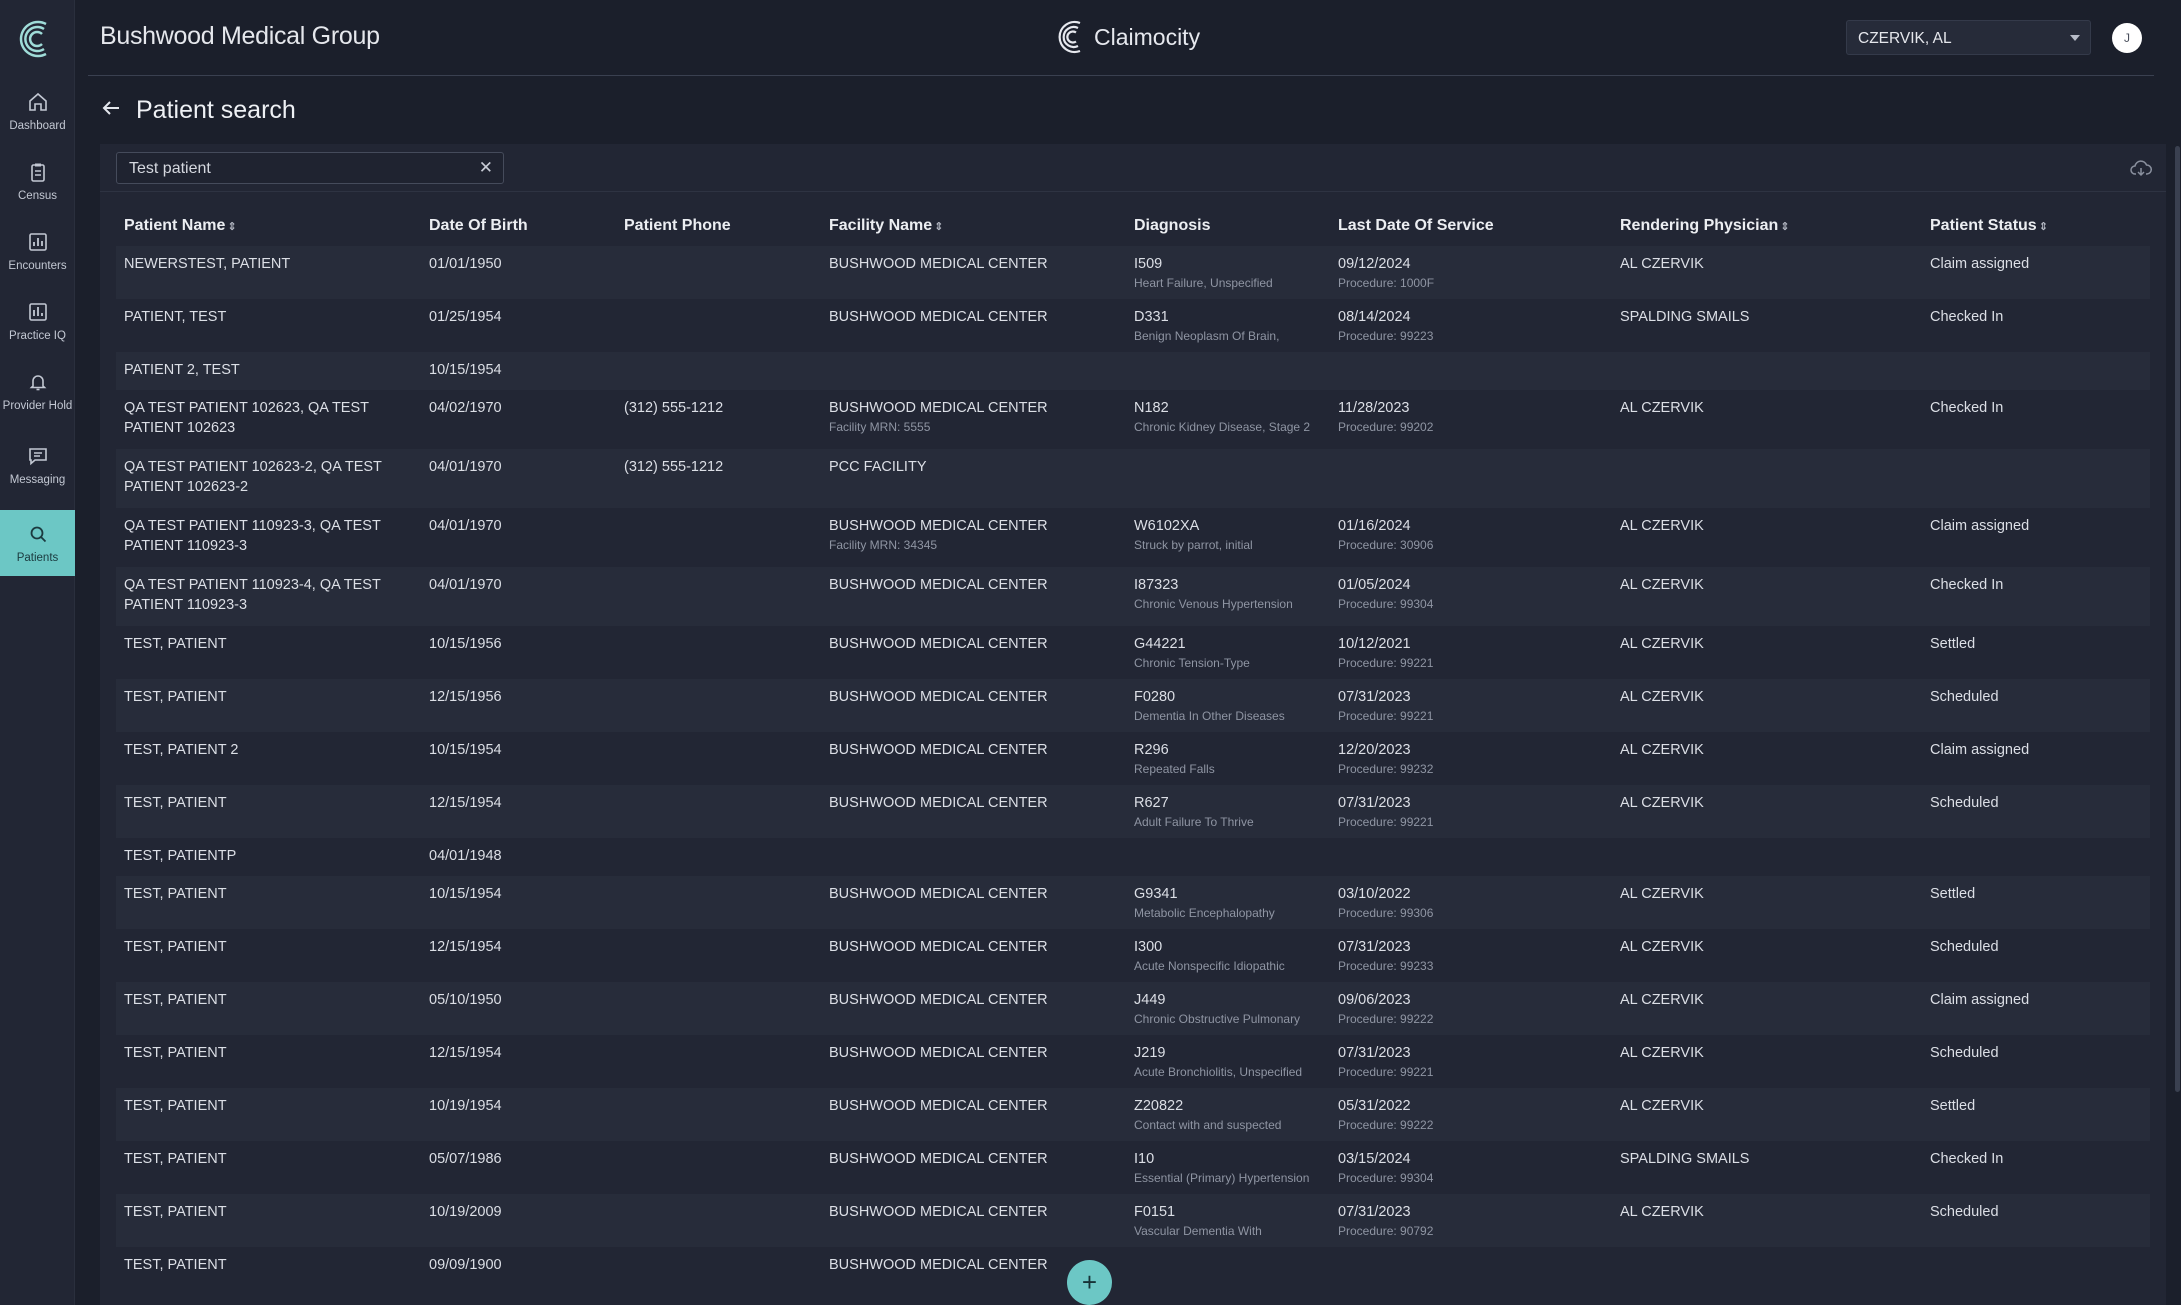 Image resolution: width=2181 pixels, height=1305 pixels. Describe the element at coordinates (37, 543) in the screenshot. I see `sidebar-item-patients: Patients` at that location.